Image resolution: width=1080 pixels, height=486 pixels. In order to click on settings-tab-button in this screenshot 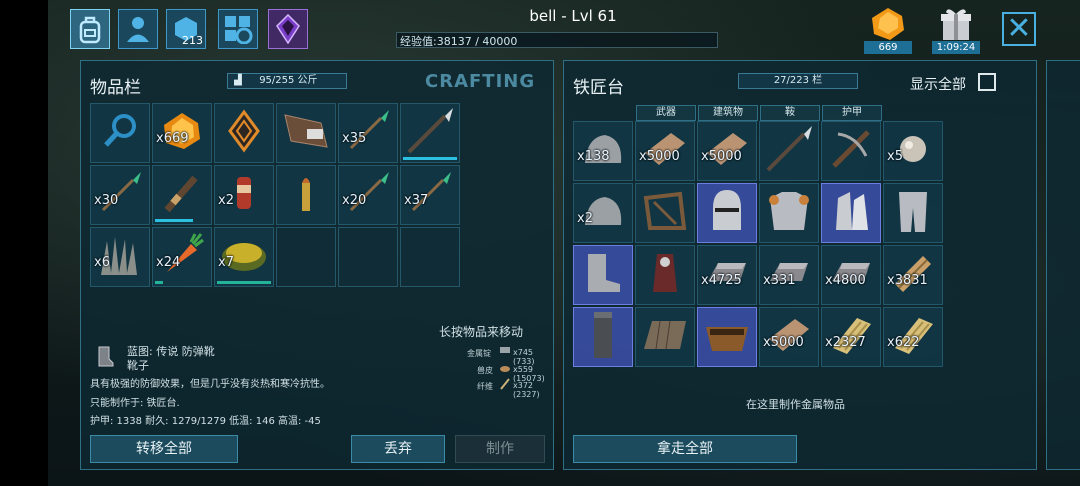, I will do `click(238, 29)`.